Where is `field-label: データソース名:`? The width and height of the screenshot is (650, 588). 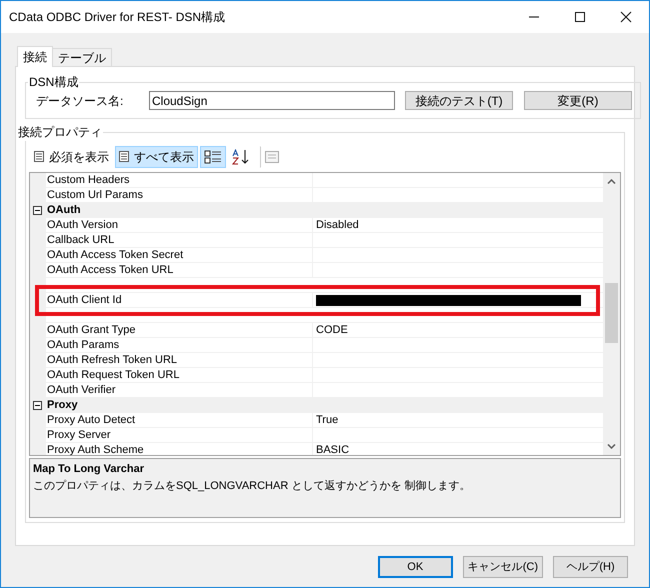
field-label: データソース名: is located at coordinates (79, 101).